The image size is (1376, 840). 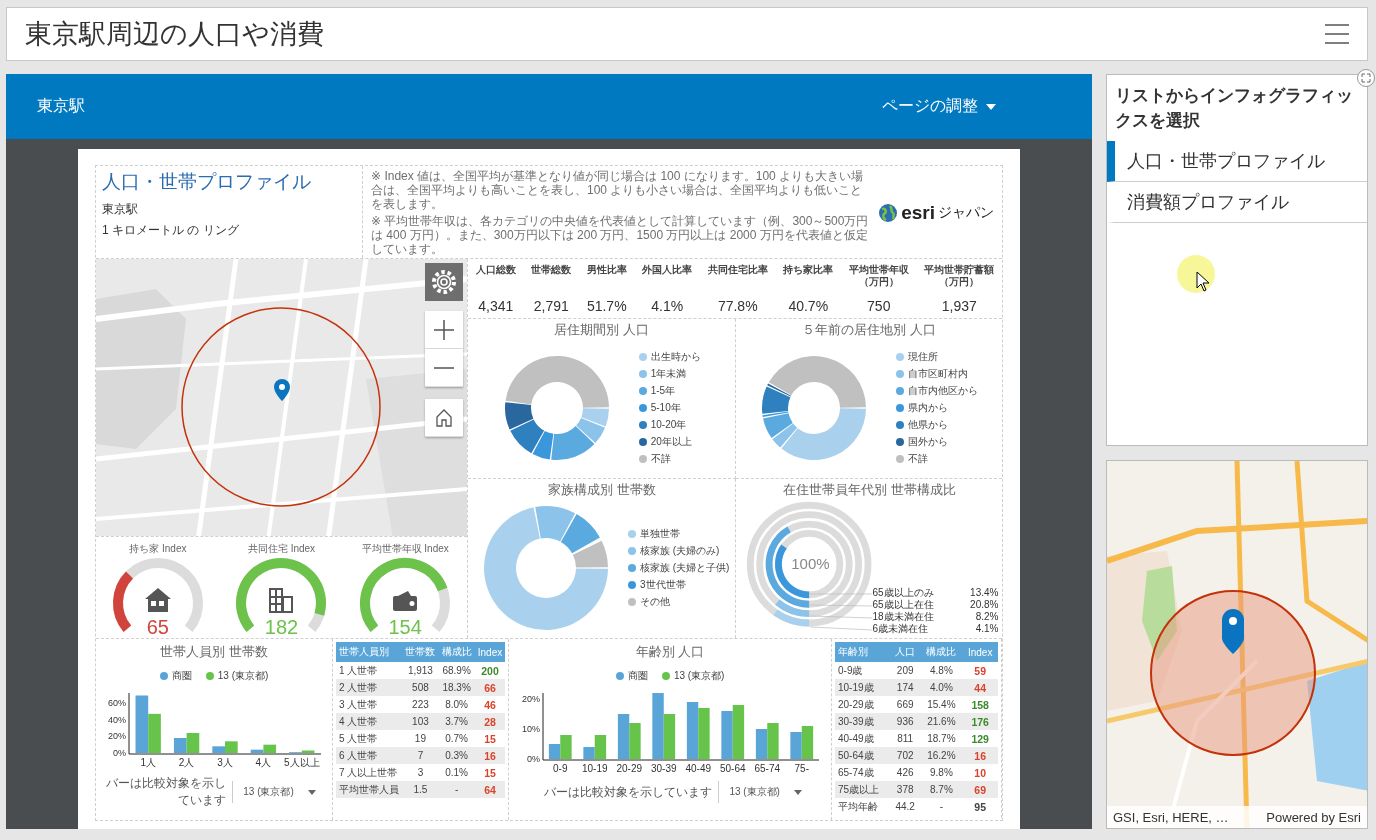 What do you see at coordinates (456, 772) in the screenshot?
I see `table-cell: 0.1%` at bounding box center [456, 772].